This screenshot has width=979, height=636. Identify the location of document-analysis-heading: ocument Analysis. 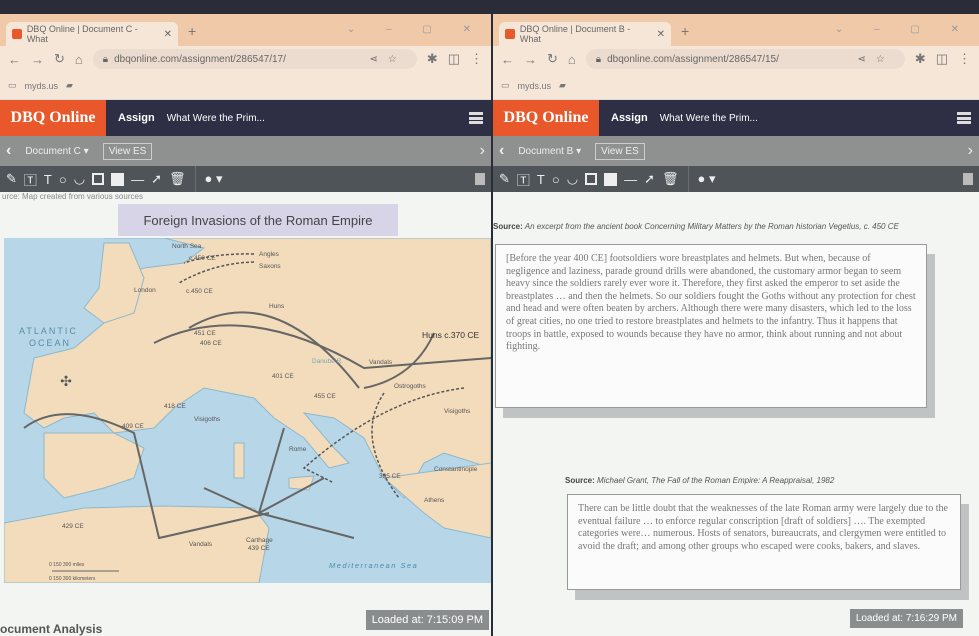
(51, 629).